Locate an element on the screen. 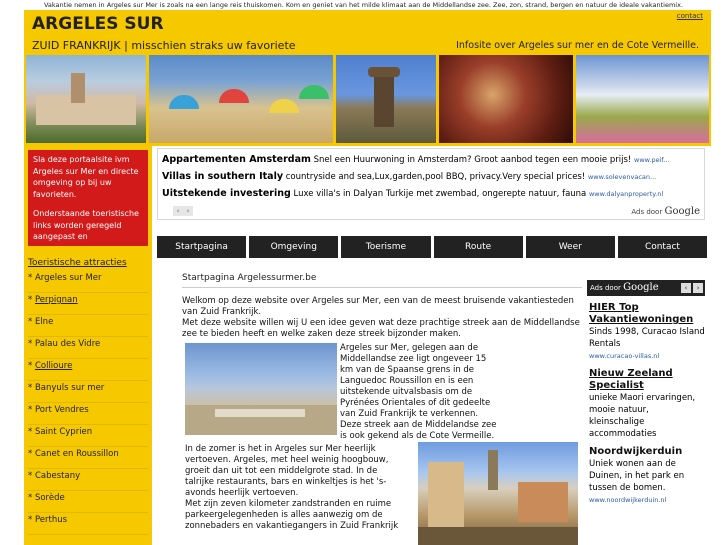  tourism-item: * Canet en Roussillon is located at coordinates (88, 458).